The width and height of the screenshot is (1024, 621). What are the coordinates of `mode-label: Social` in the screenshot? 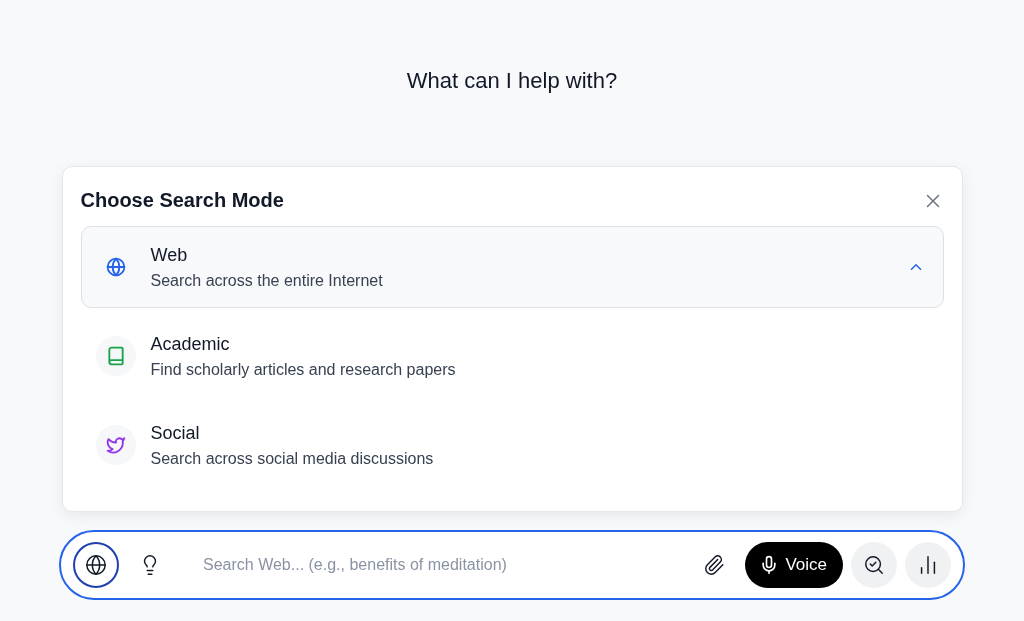 It's located at (175, 433).